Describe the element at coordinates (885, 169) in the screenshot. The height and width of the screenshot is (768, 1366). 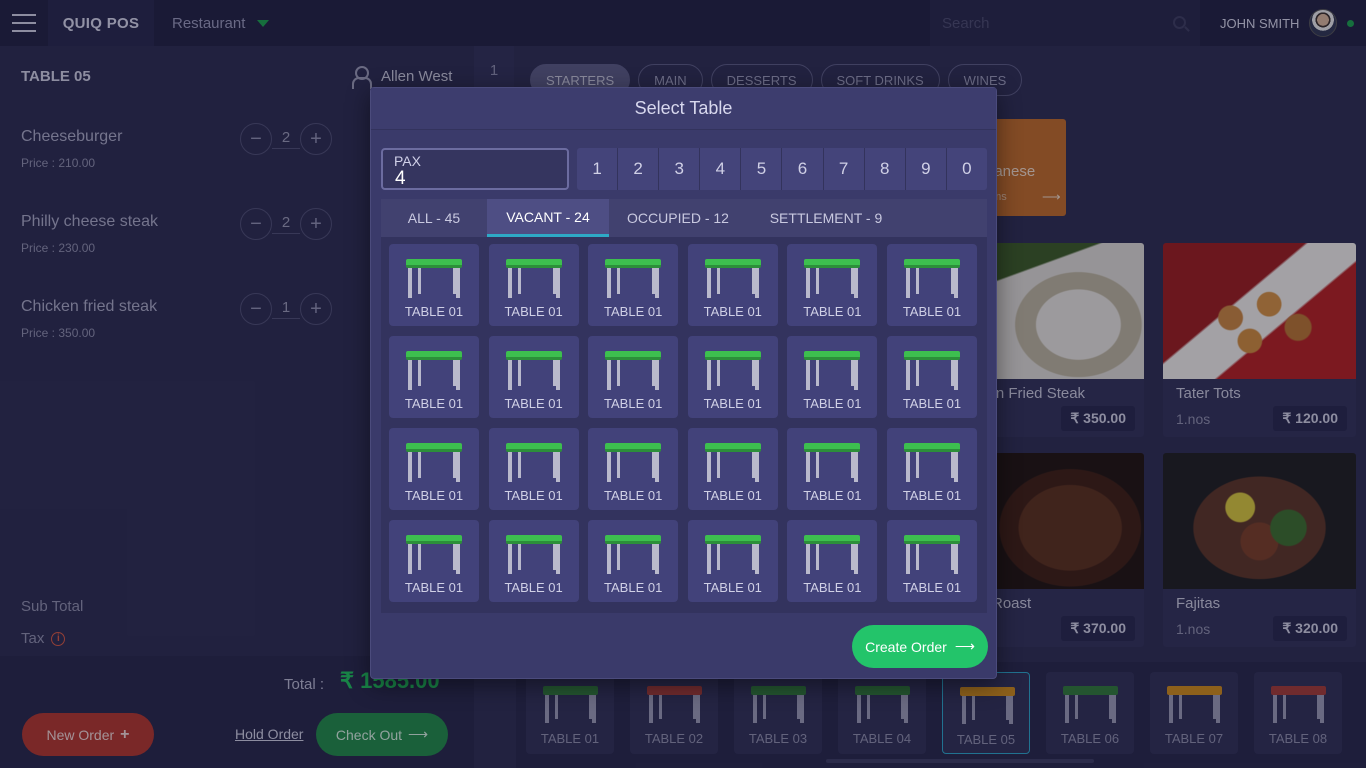
I see `numpad-key: 8` at that location.